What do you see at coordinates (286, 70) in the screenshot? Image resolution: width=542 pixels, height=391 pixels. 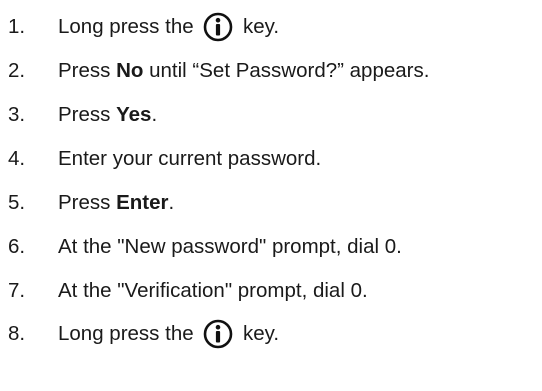 I see `step-text-segment: until “Set Password?” appears.` at bounding box center [286, 70].